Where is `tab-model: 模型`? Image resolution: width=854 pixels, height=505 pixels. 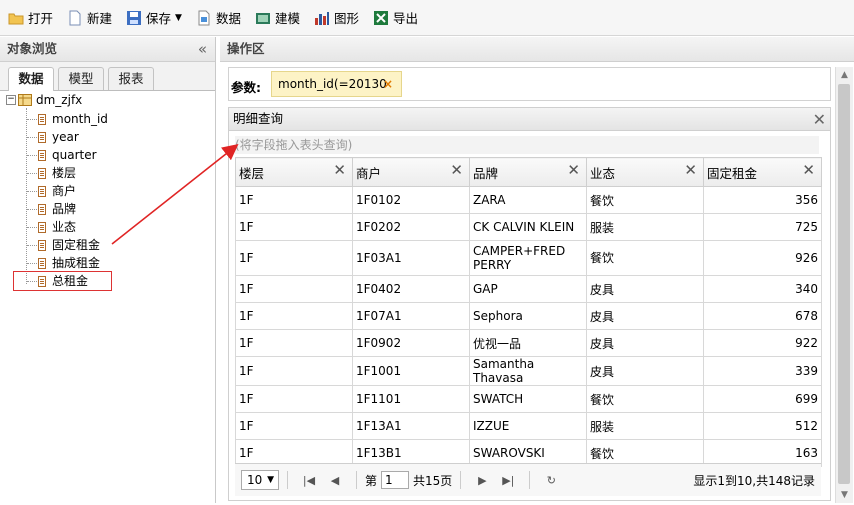 tab-model: 模型 is located at coordinates (81, 78).